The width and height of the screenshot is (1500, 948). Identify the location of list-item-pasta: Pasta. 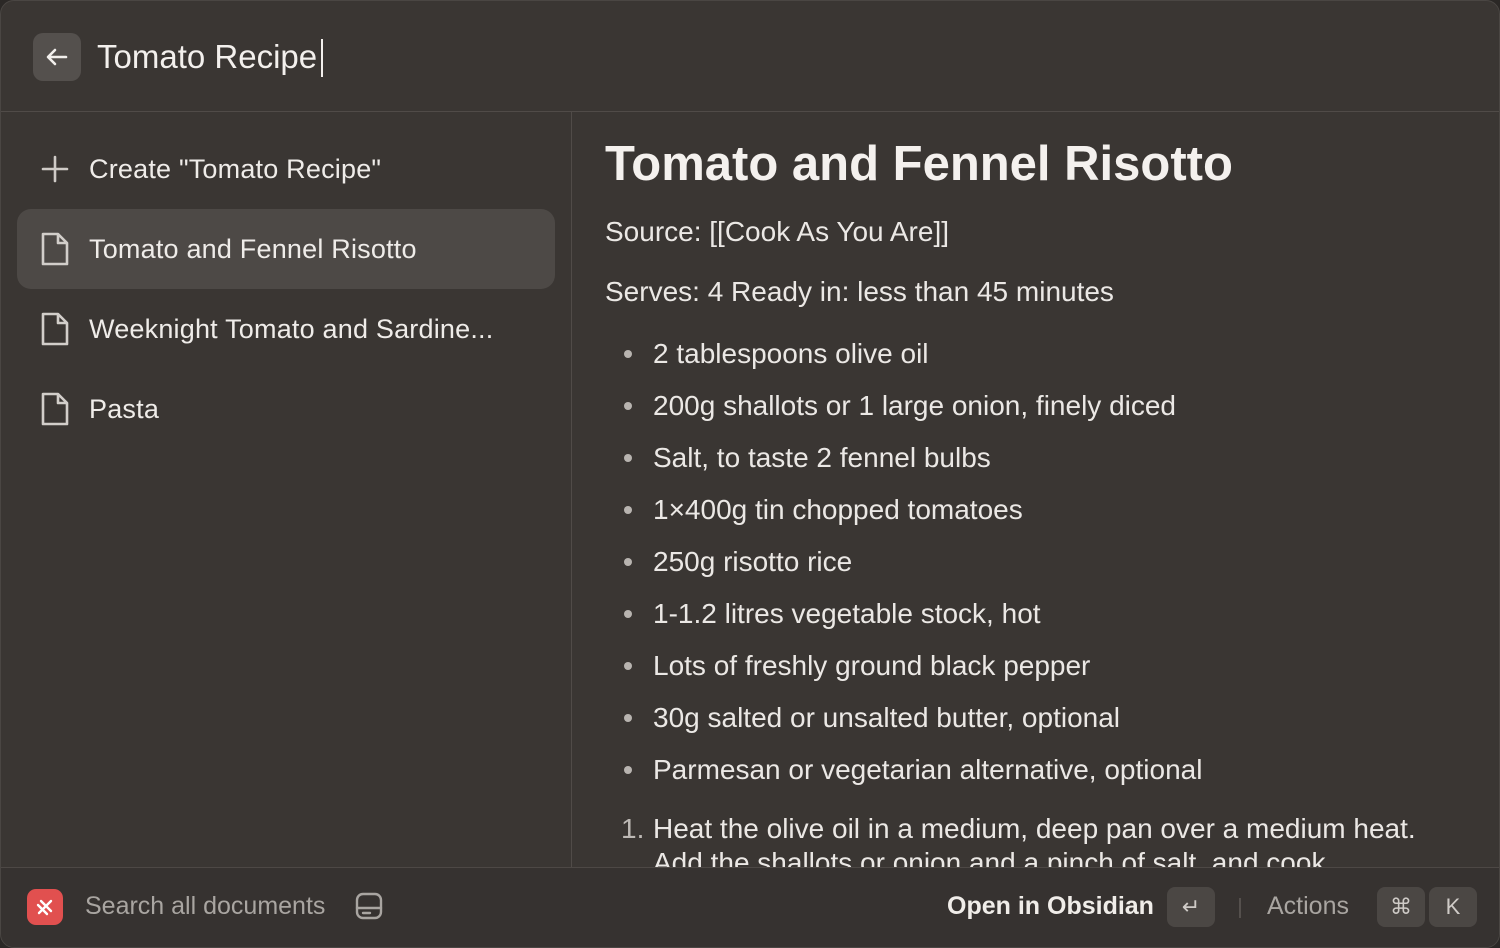
(286, 409).